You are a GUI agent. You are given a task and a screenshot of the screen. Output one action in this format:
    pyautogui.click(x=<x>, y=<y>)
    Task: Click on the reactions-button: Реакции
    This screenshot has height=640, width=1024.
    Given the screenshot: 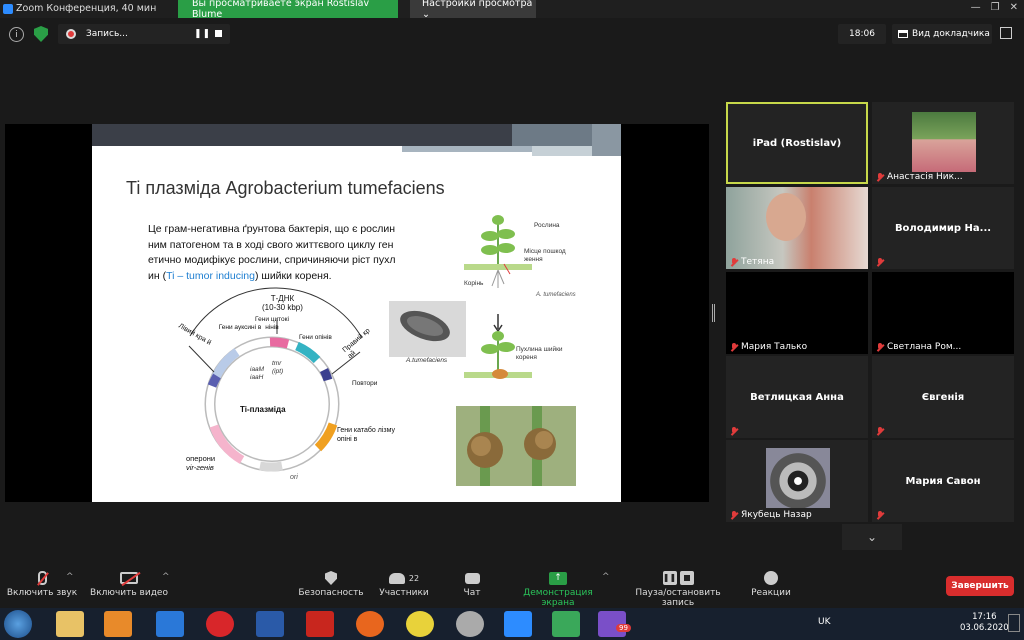 What is the action you would take?
    pyautogui.click(x=771, y=583)
    